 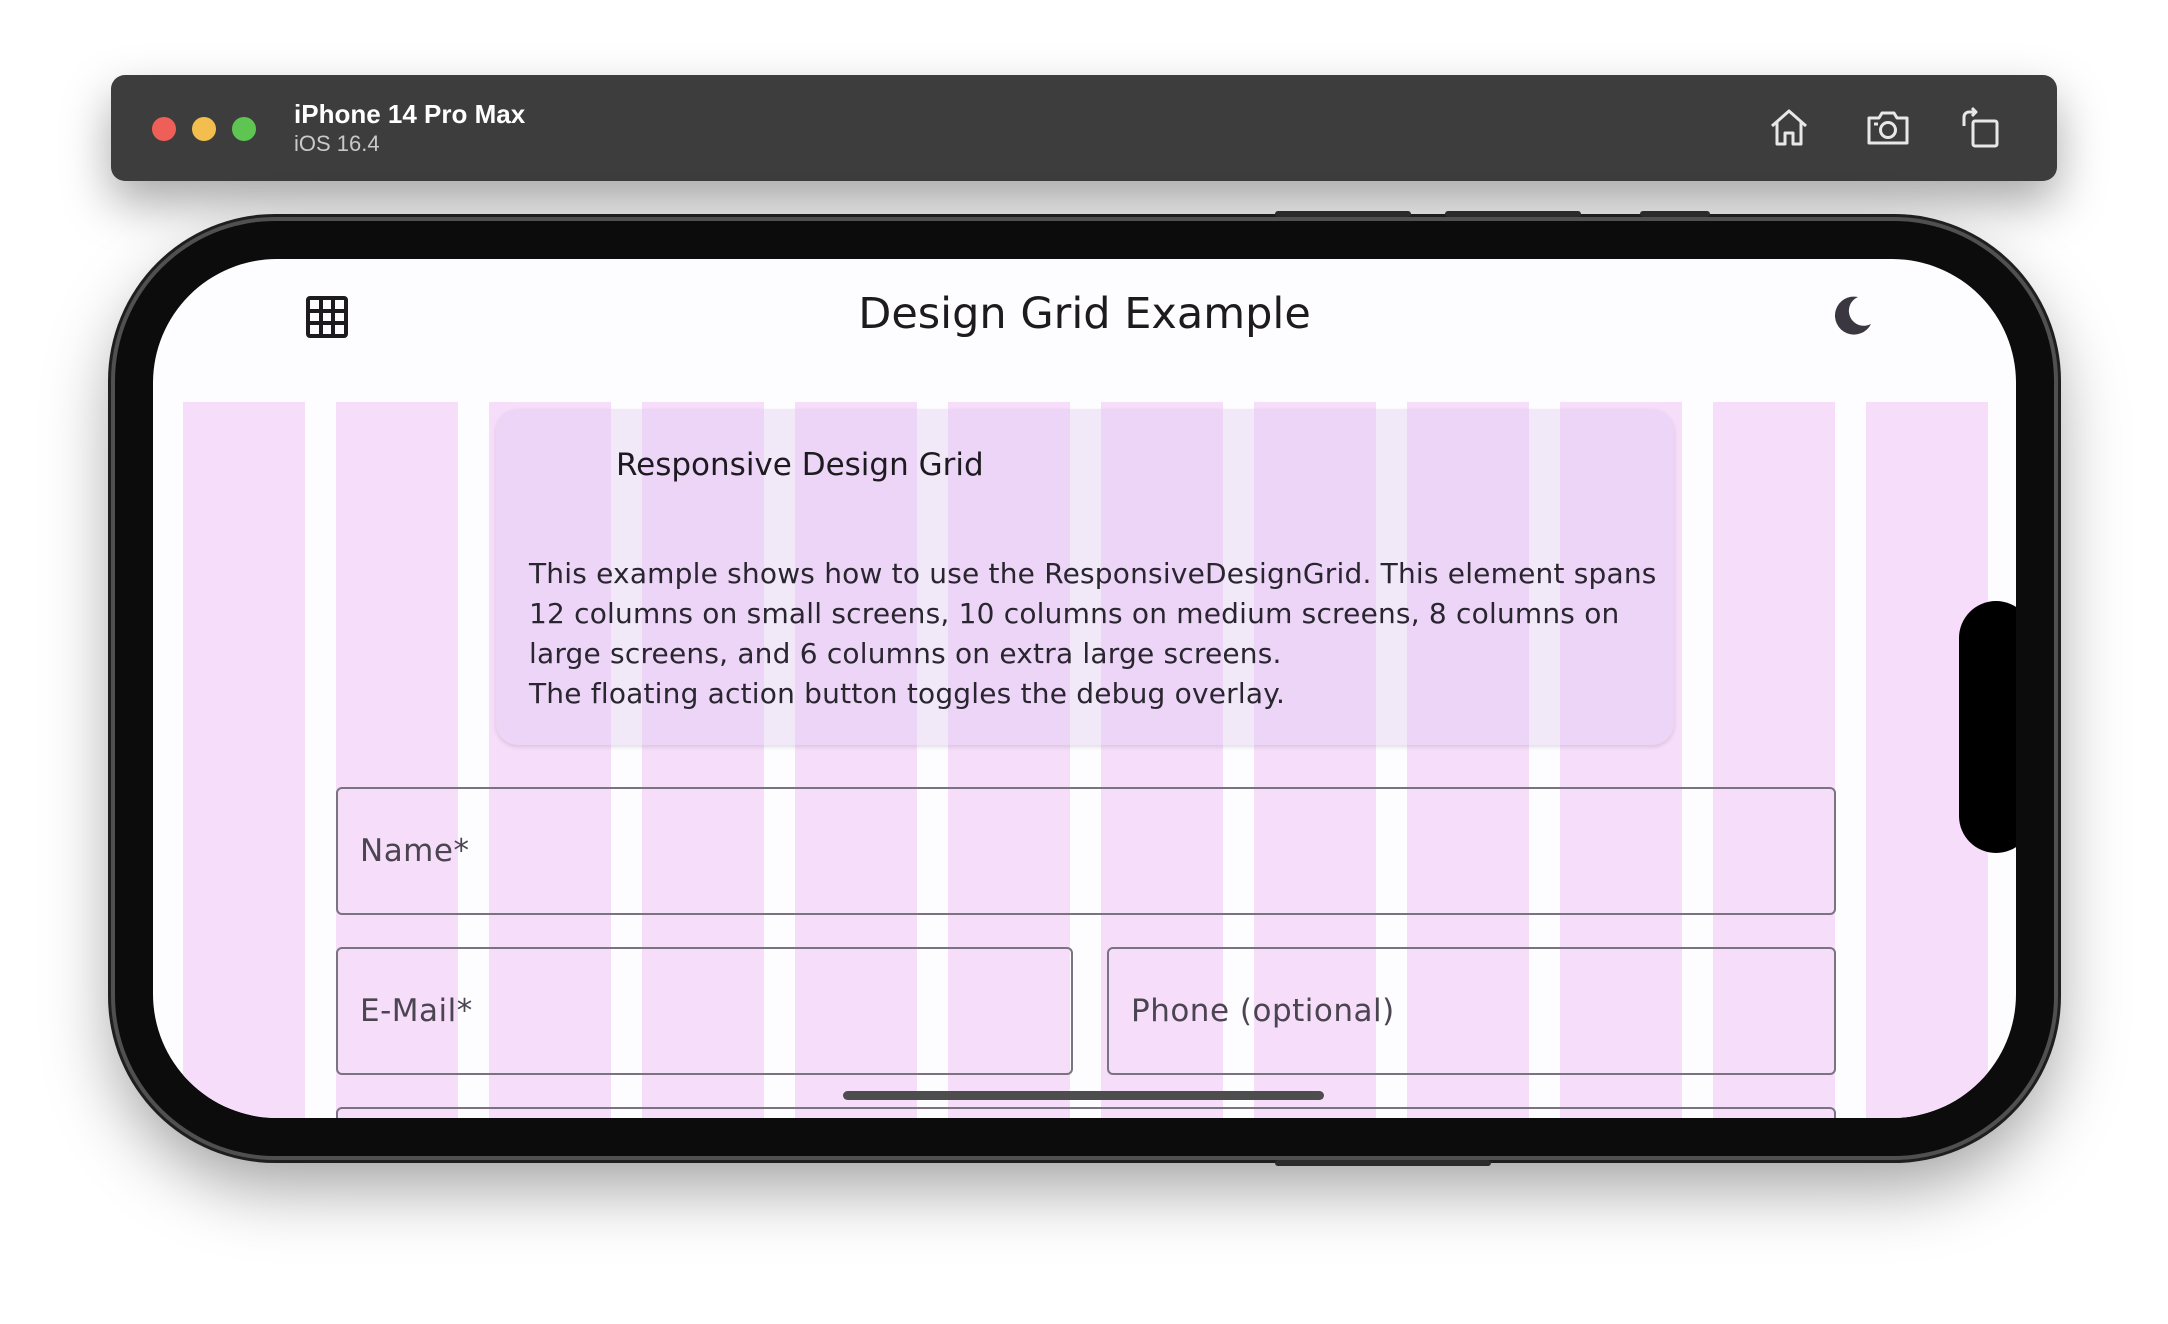 What do you see at coordinates (1513, 214) in the screenshot?
I see `volume-up-button` at bounding box center [1513, 214].